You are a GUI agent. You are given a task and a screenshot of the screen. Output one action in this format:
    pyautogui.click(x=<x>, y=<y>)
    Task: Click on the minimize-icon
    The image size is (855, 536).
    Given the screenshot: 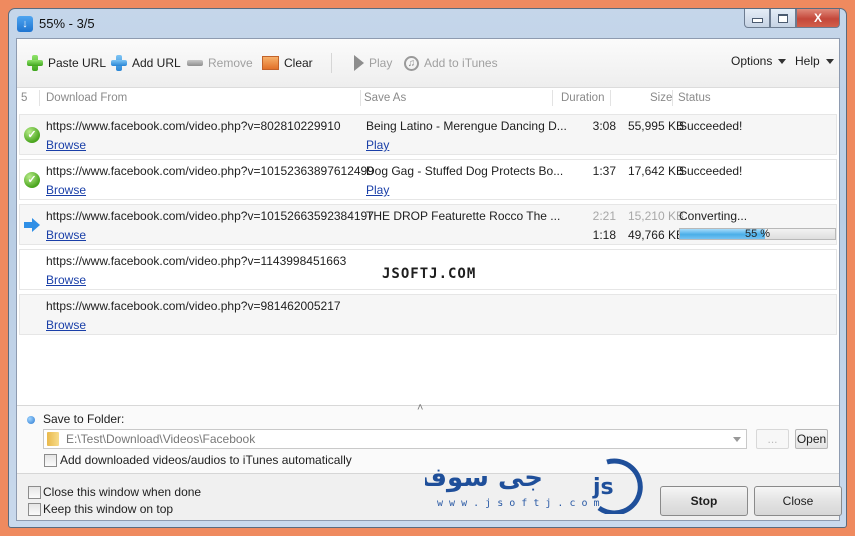 What is the action you would take?
    pyautogui.click(x=757, y=20)
    